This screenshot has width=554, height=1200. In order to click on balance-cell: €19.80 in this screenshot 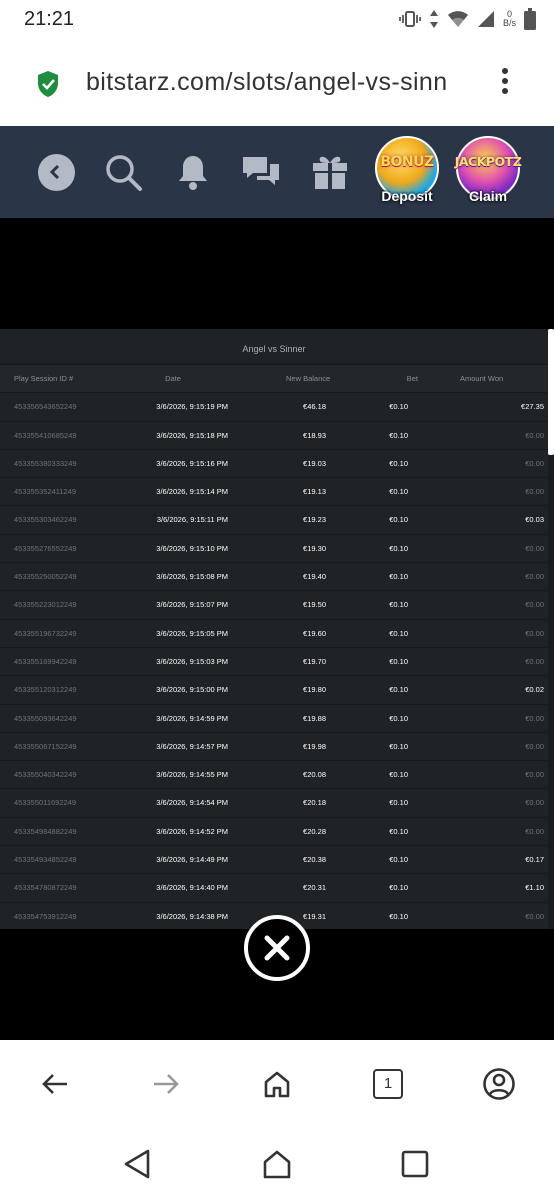, I will do `click(314, 690)`.